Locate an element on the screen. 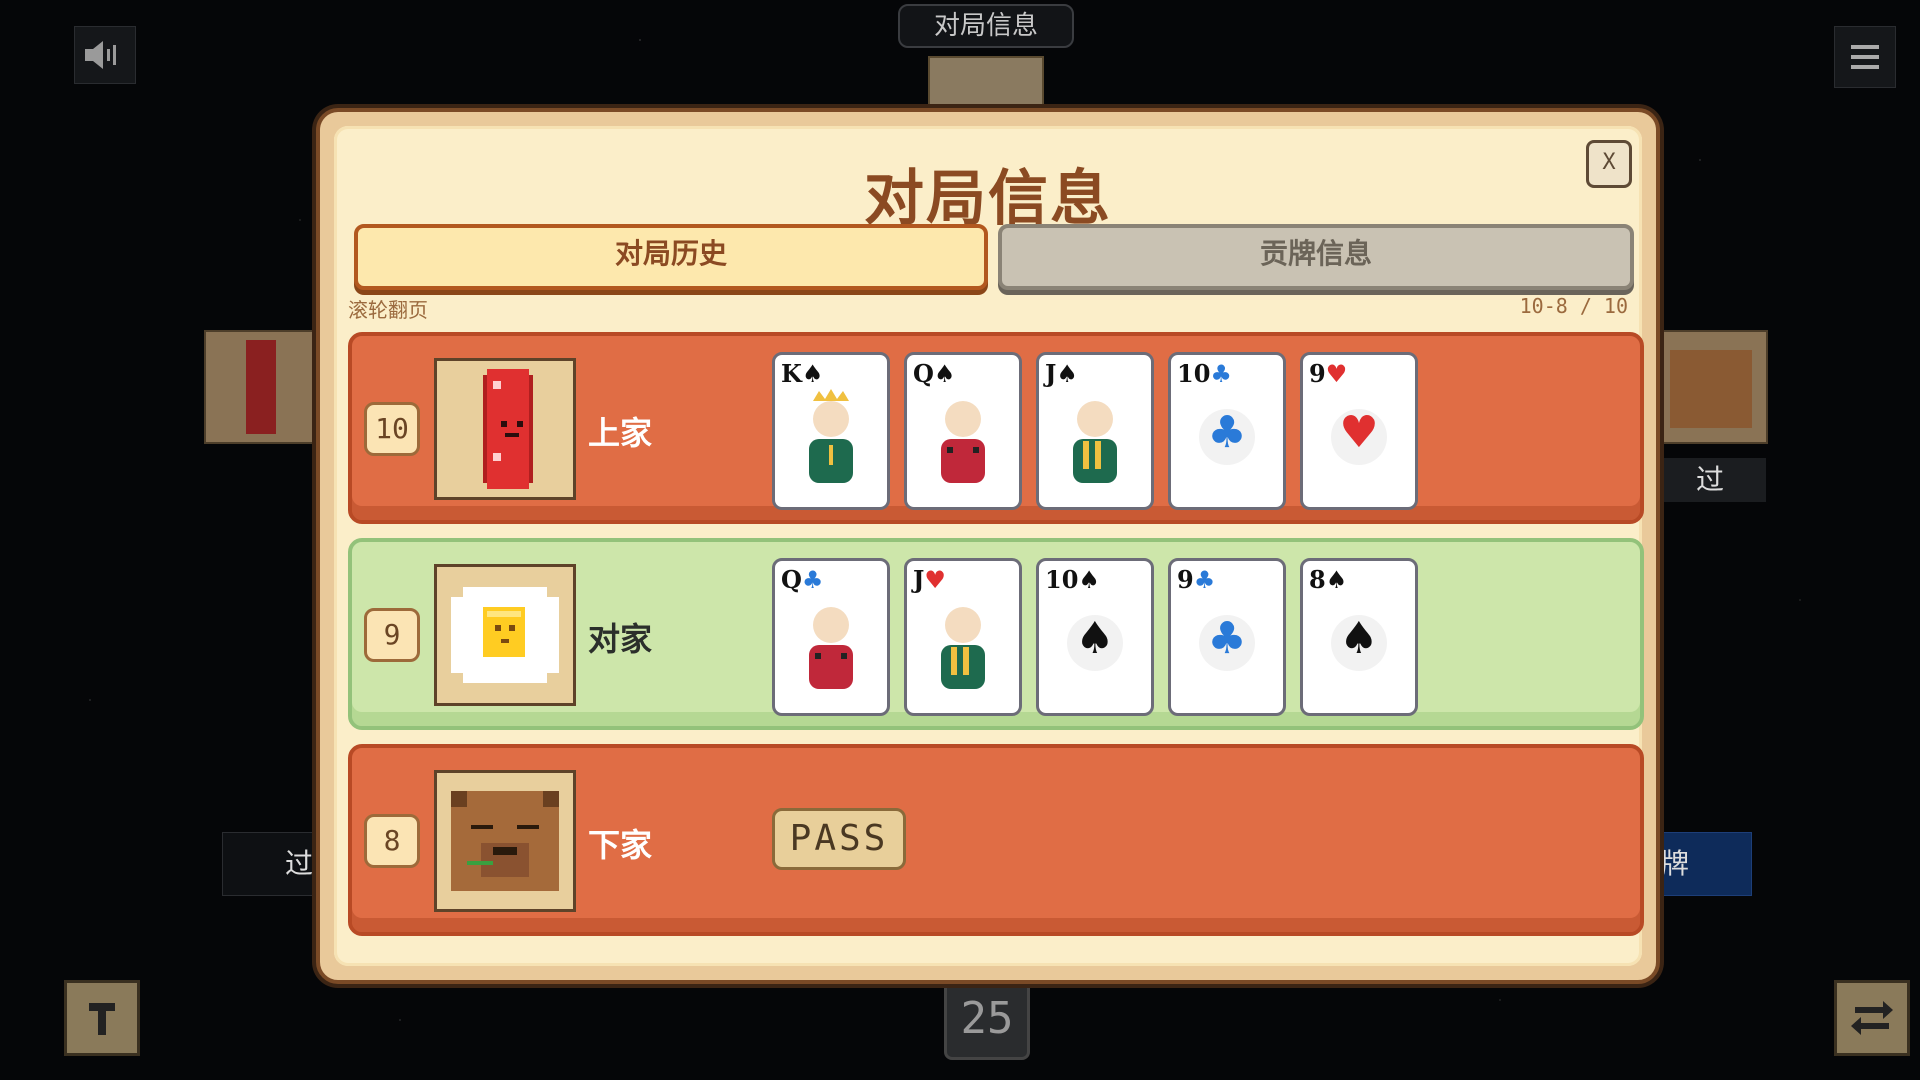 The width and height of the screenshot is (1920, 1080). rank-badge: 10 is located at coordinates (392, 429).